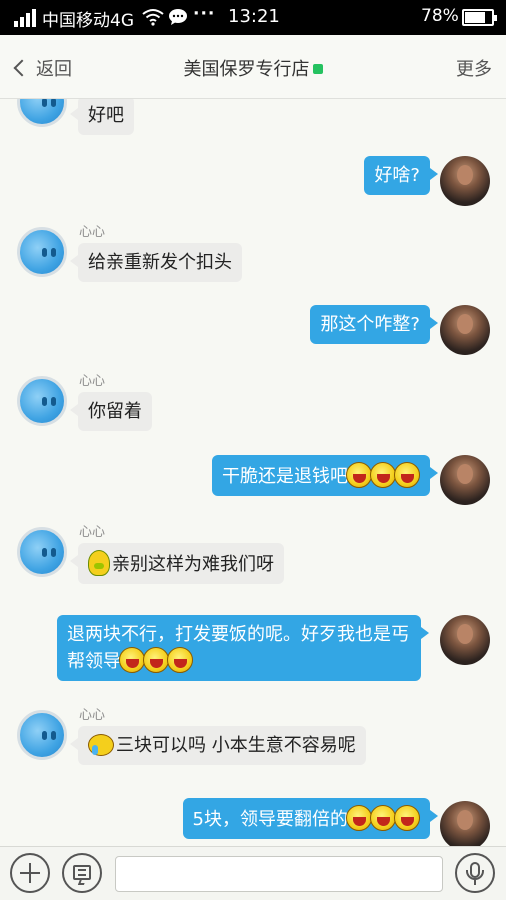 This screenshot has width=506, height=900. I want to click on crying-emoji-icon, so click(101, 745).